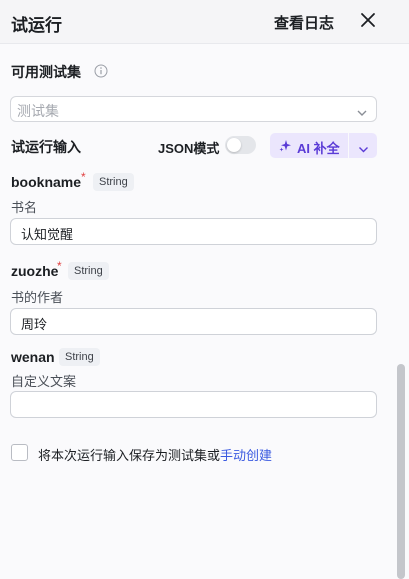  What do you see at coordinates (204, 22) in the screenshot?
I see `panel-header: 试运行 查看日志` at bounding box center [204, 22].